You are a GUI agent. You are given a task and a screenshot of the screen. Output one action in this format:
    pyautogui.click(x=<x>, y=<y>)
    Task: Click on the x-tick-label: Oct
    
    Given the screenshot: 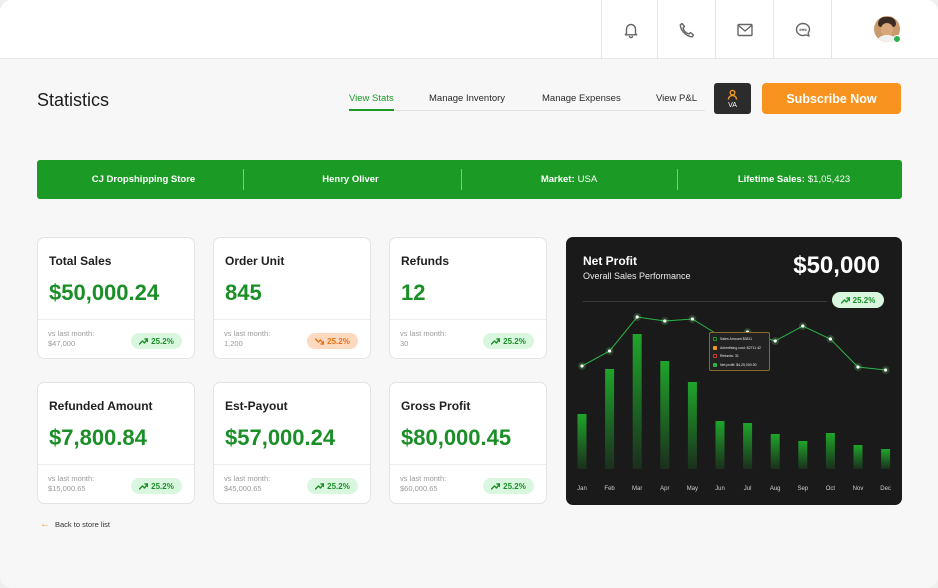 What is the action you would take?
    pyautogui.click(x=831, y=489)
    